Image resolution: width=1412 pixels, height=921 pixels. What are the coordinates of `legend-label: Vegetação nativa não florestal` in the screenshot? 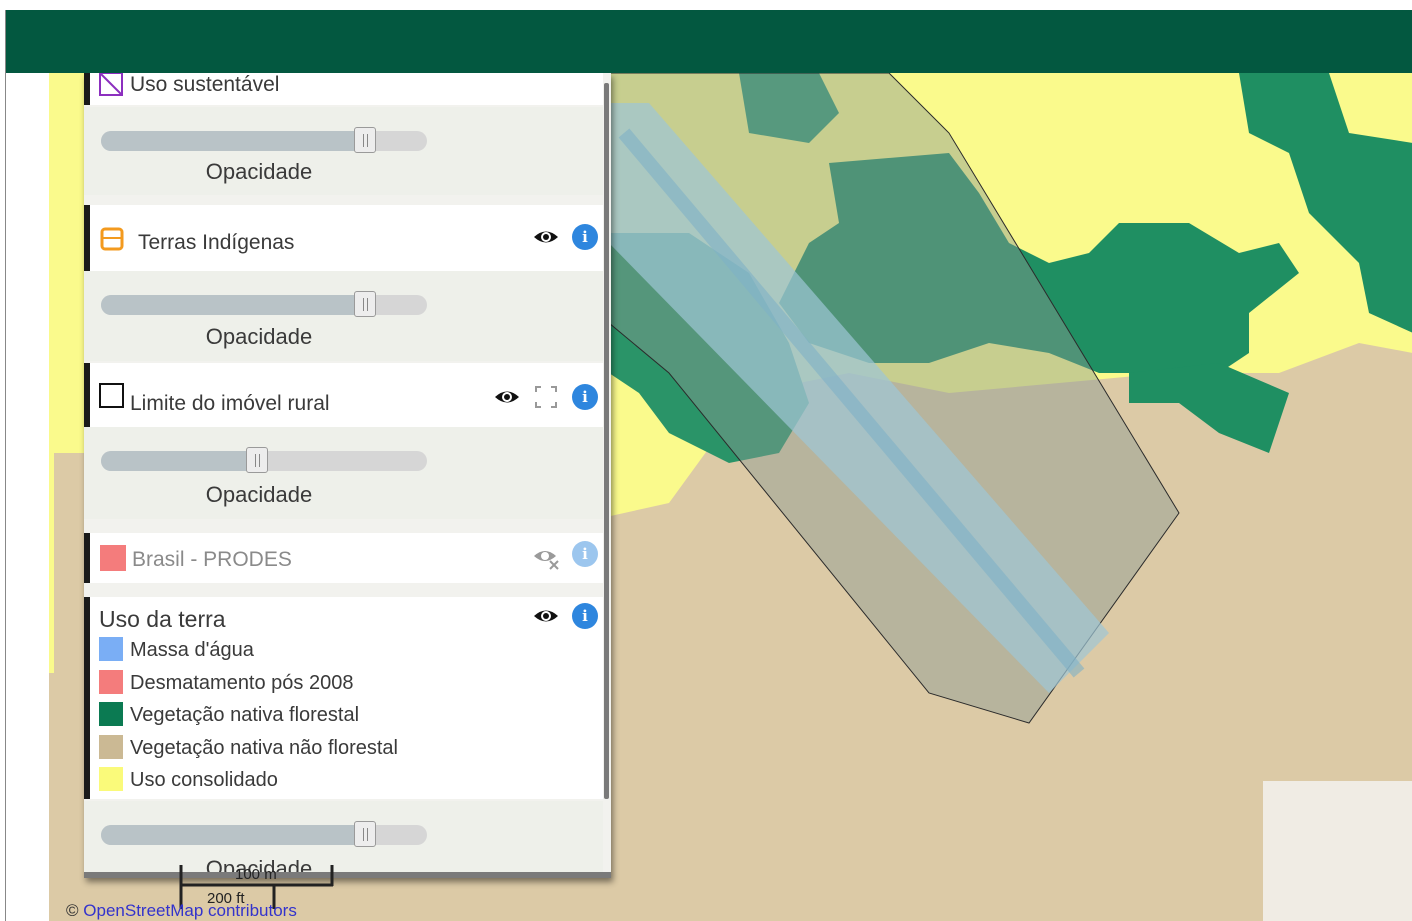 It's located at (264, 748).